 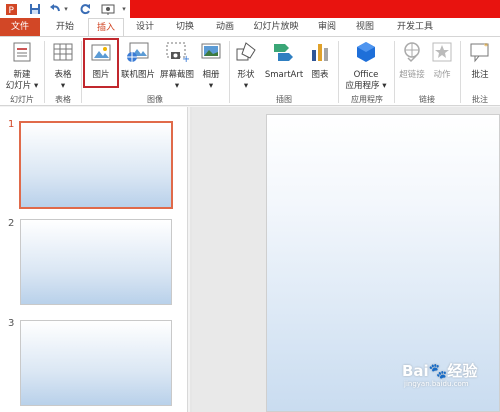 What do you see at coordinates (366, 54) in the screenshot?
I see `office-apps-icon` at bounding box center [366, 54].